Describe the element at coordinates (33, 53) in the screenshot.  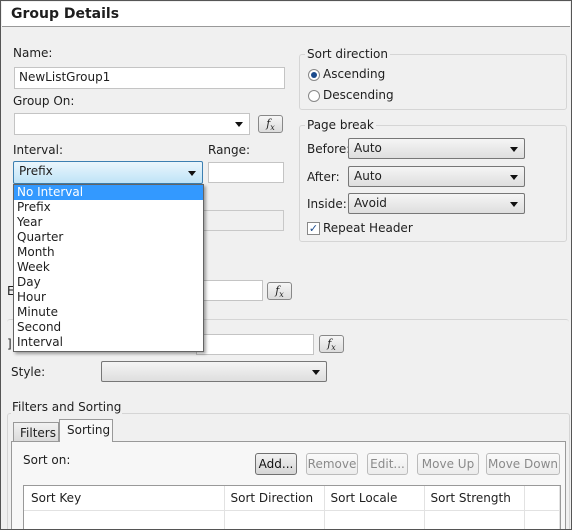
I see `name-label: Name:` at that location.